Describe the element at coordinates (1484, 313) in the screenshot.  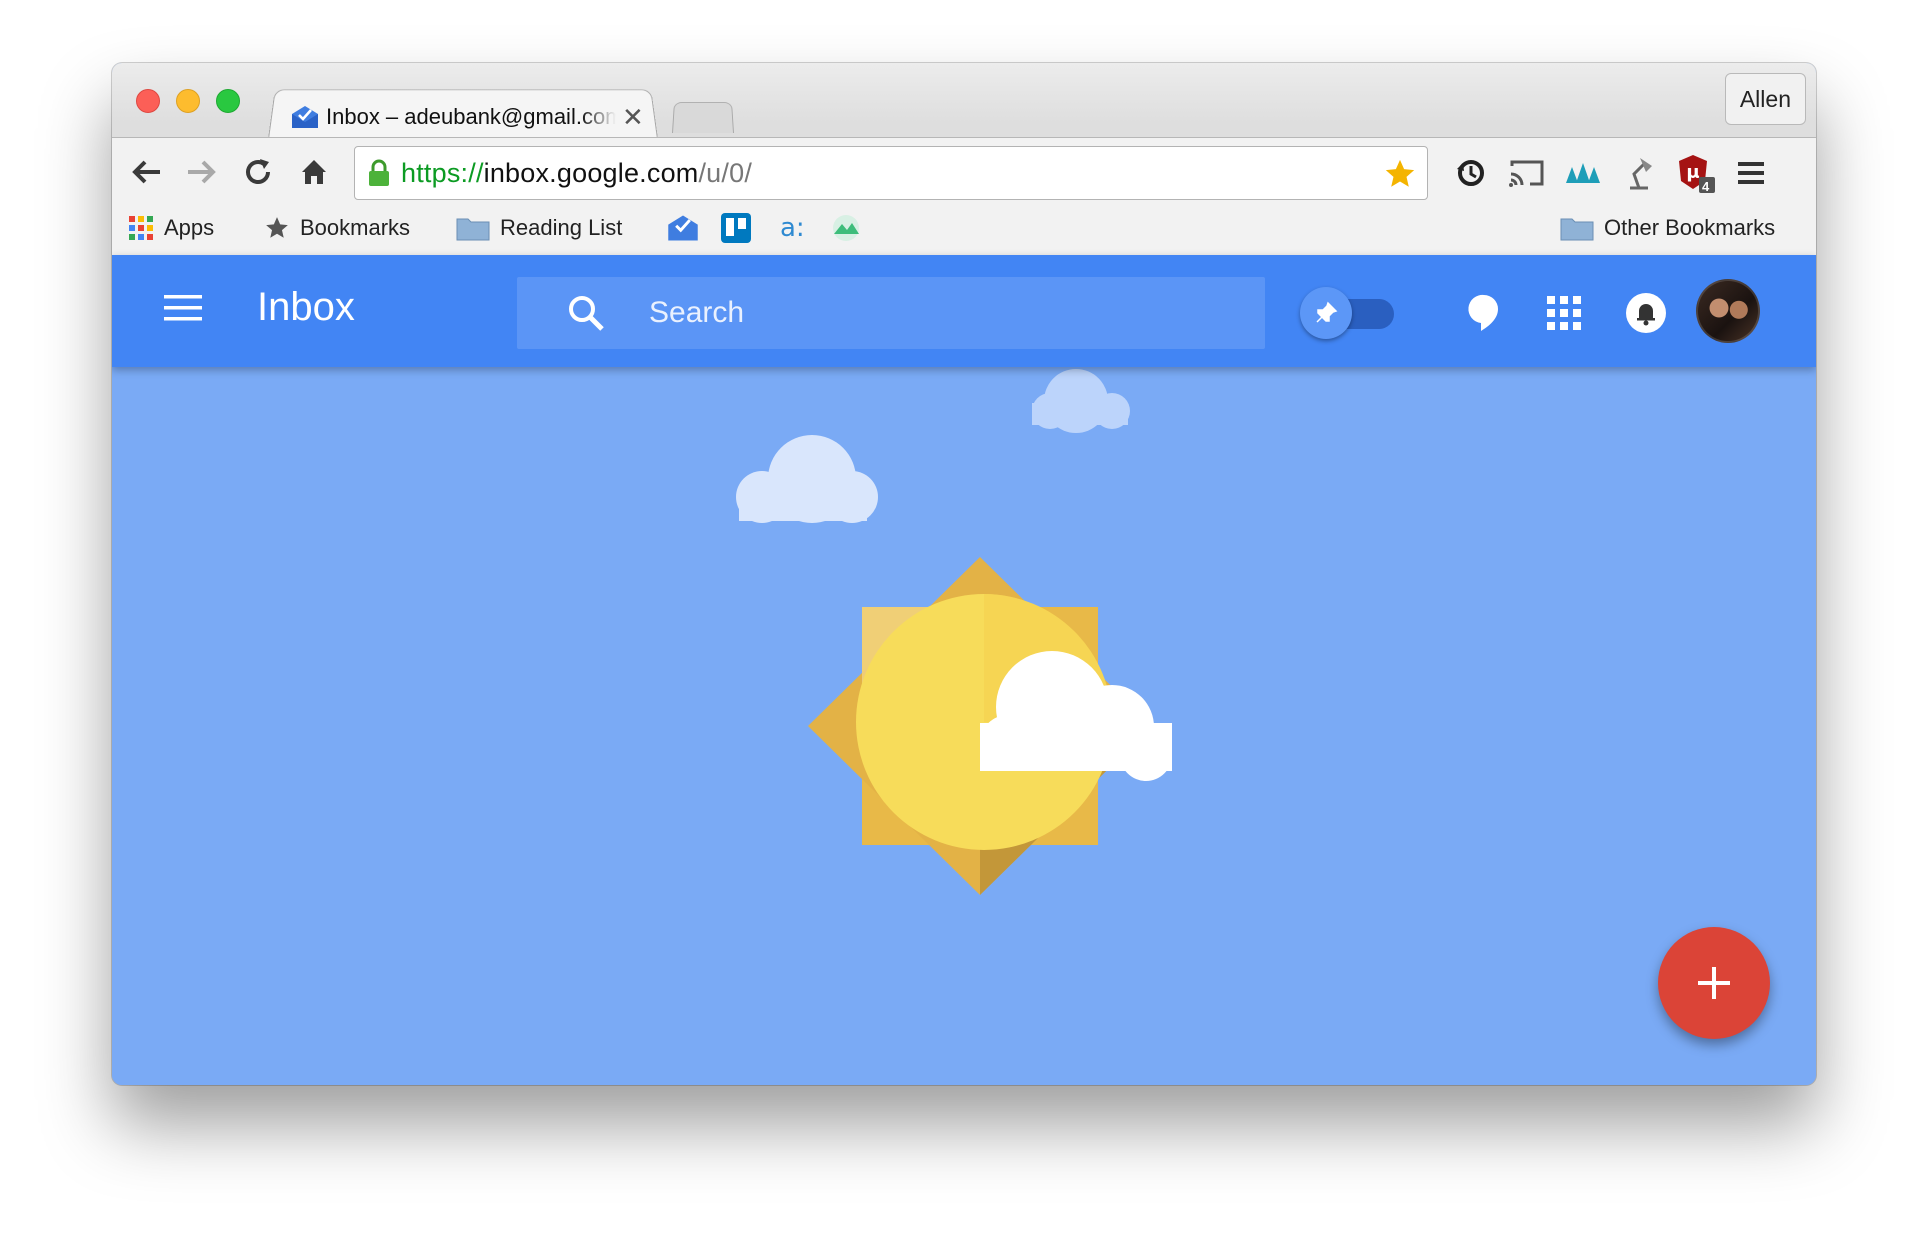
I see `hangouts-icon` at that location.